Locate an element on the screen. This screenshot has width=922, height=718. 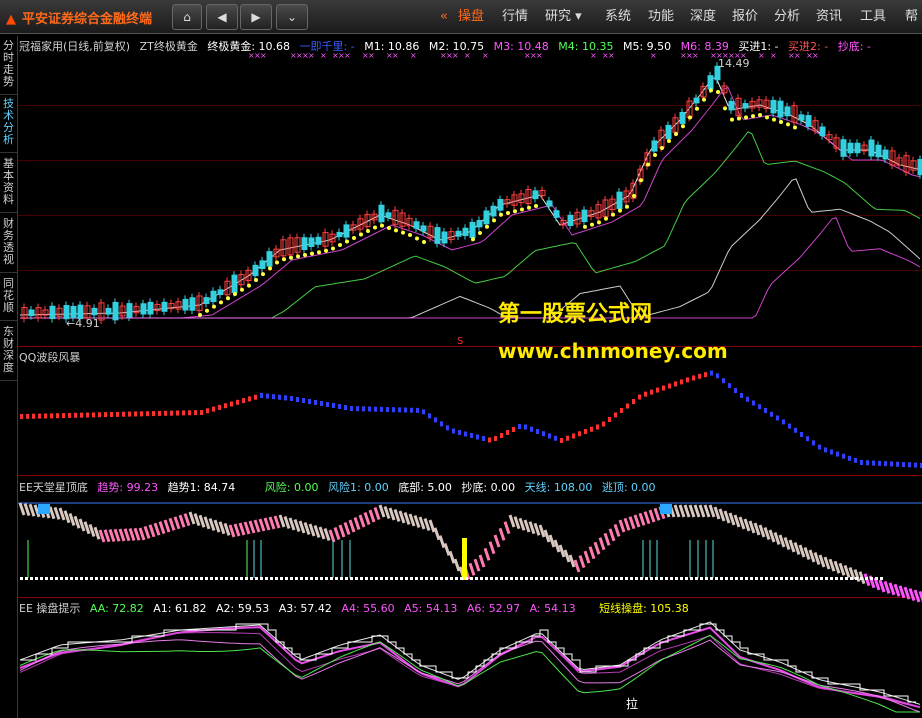
ee-top-marker is located at coordinates (44, 509).